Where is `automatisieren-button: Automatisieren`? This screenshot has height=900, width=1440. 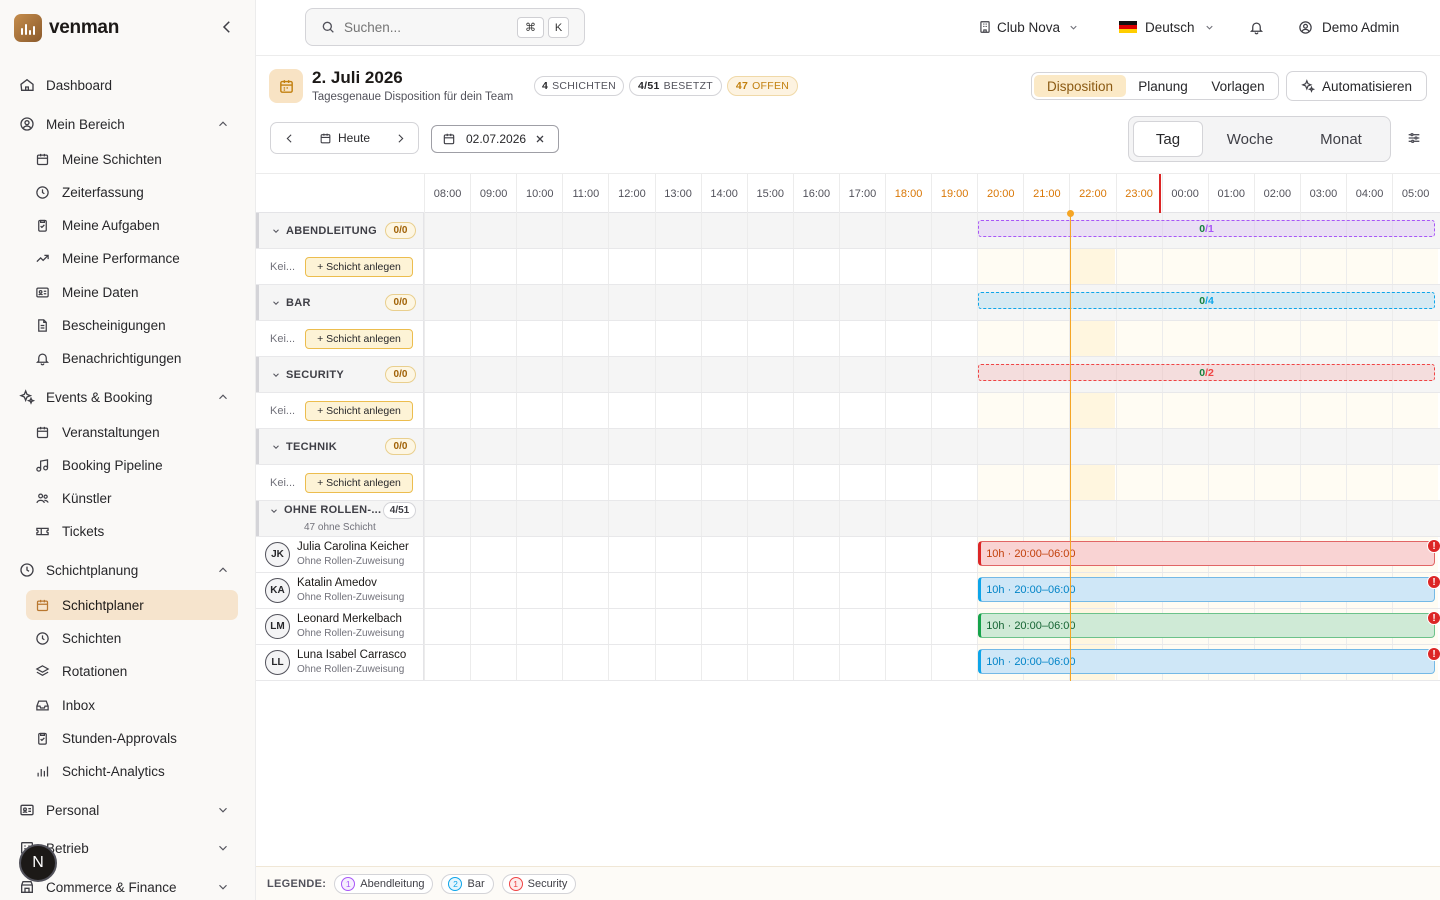
automatisieren-button: Automatisieren is located at coordinates (1356, 86).